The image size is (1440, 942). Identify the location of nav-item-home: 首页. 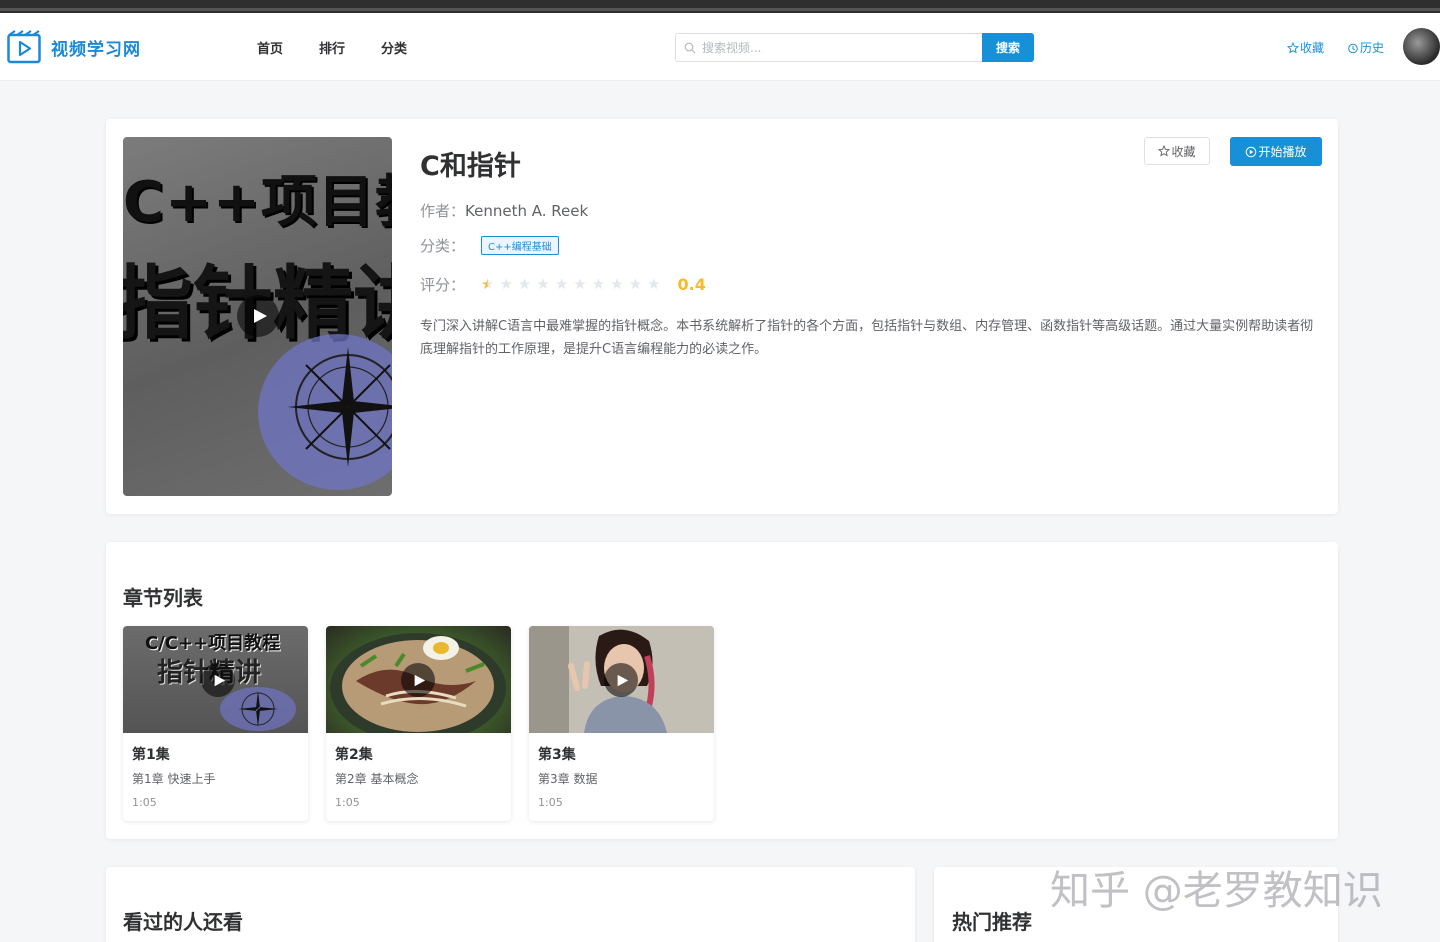
(270, 47).